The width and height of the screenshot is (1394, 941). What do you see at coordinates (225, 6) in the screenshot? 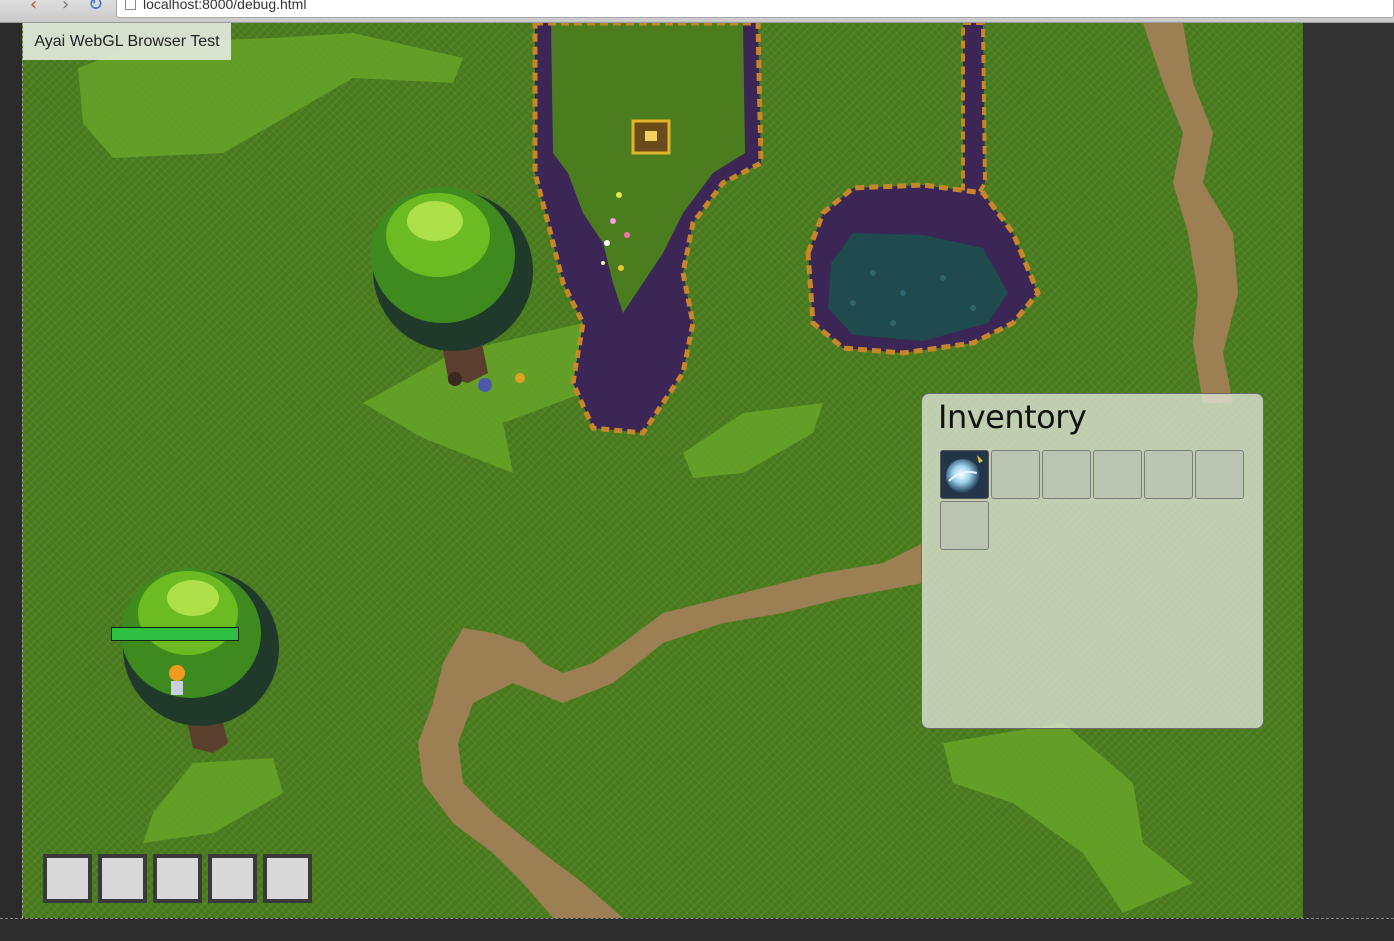
I see `address-text: localhost:8000/debug.html` at bounding box center [225, 6].